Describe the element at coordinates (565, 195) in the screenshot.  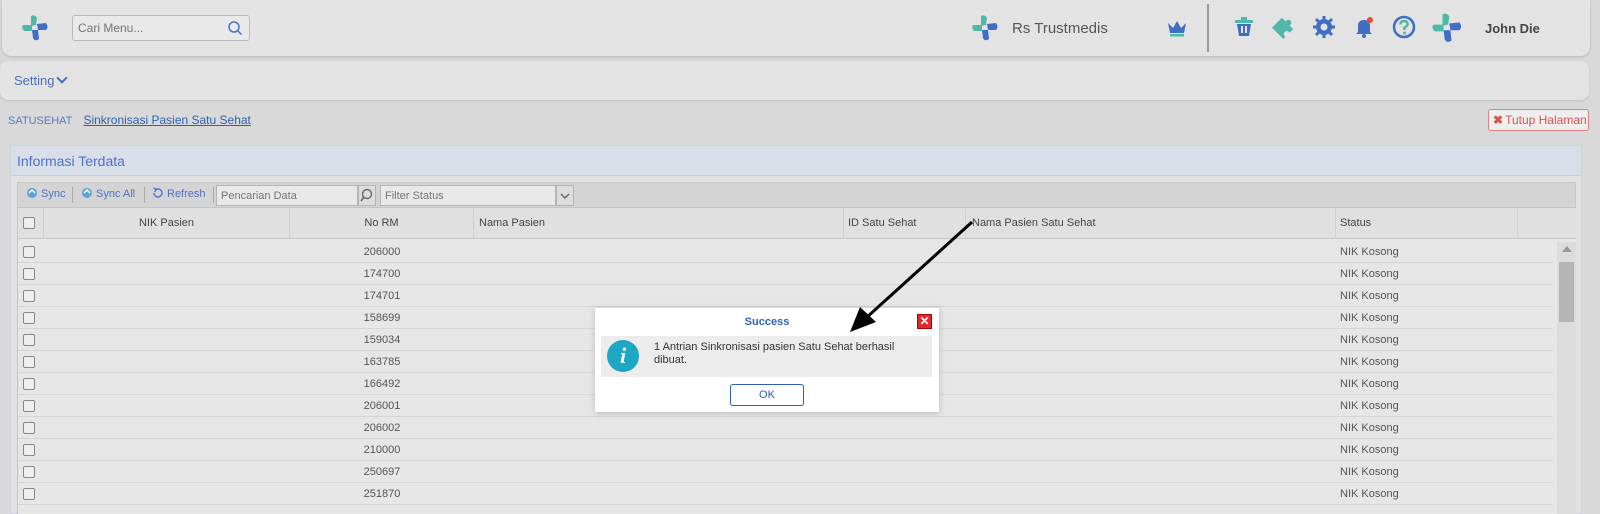
I see `status-filter-dropdown` at that location.